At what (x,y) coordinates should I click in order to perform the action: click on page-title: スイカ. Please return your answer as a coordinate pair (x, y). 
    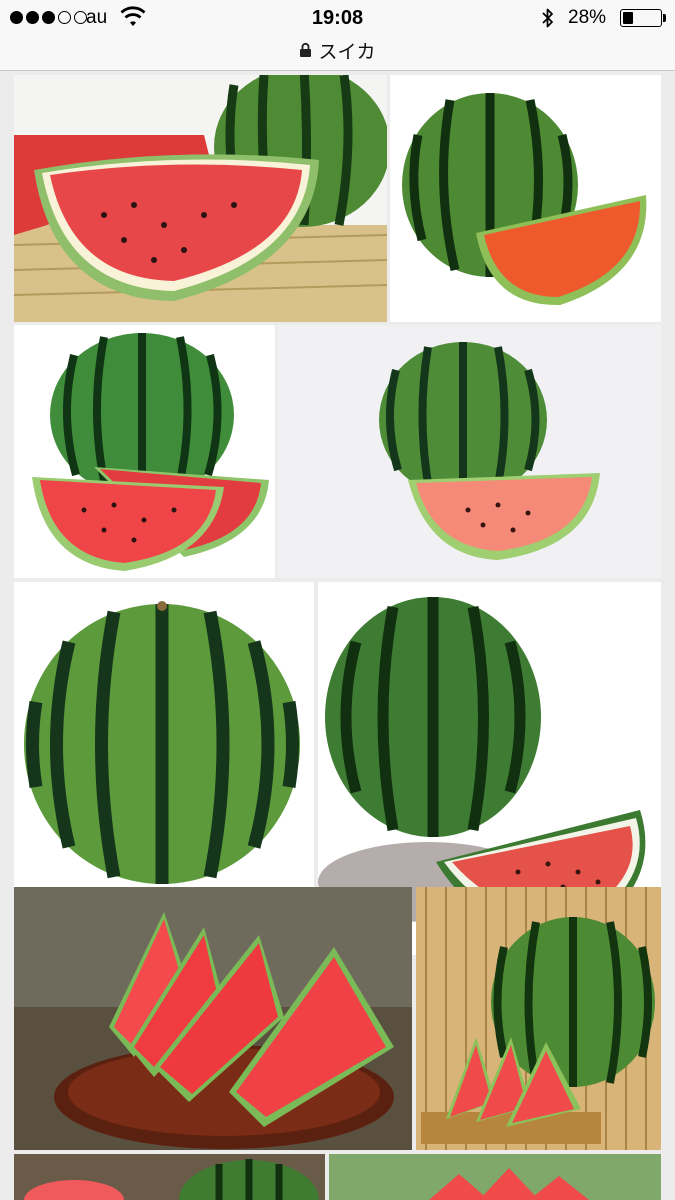
    Looking at the image, I should click on (347, 52).